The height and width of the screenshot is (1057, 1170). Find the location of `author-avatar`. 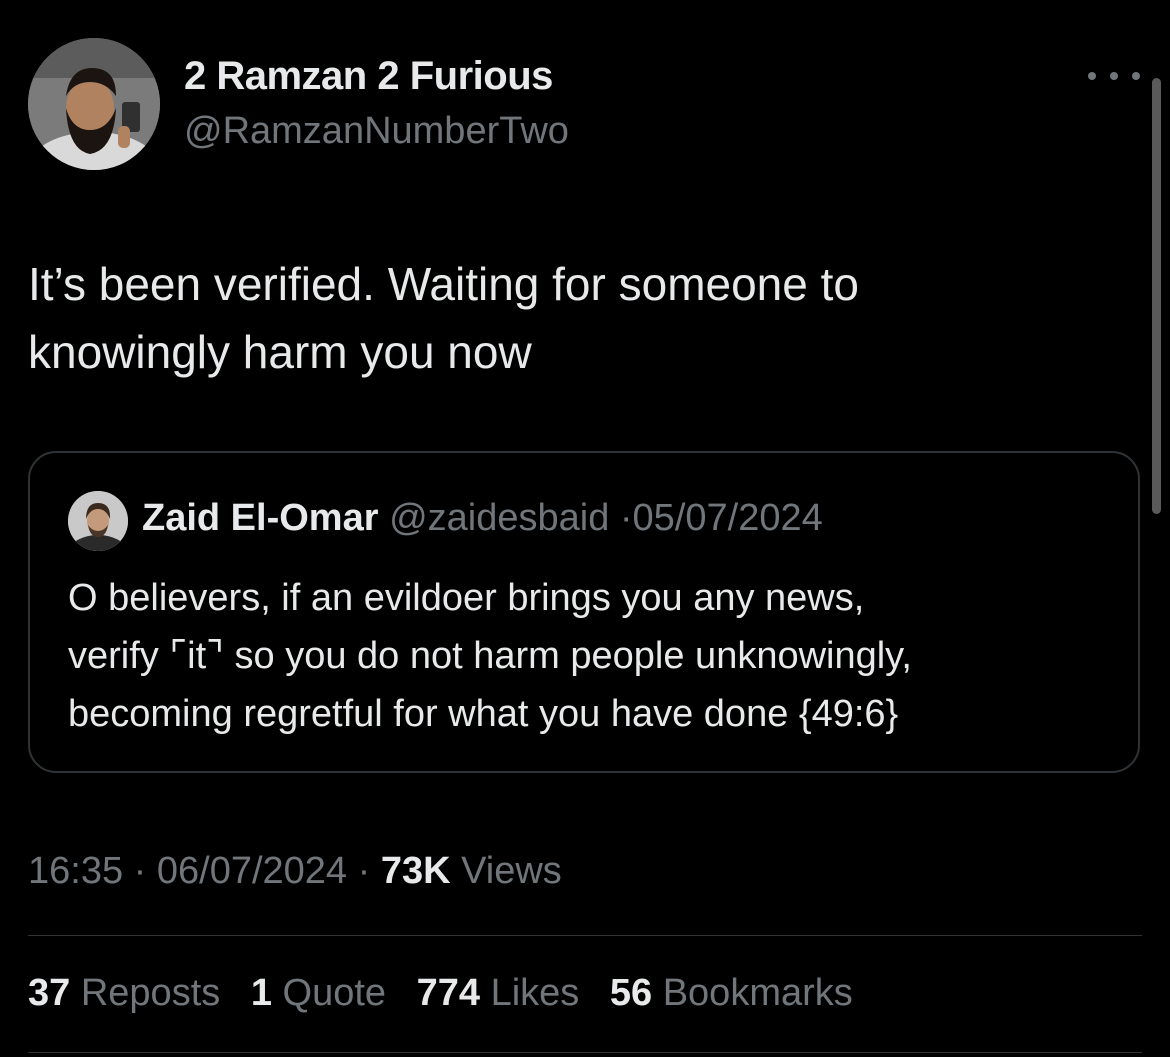

author-avatar is located at coordinates (94, 104).